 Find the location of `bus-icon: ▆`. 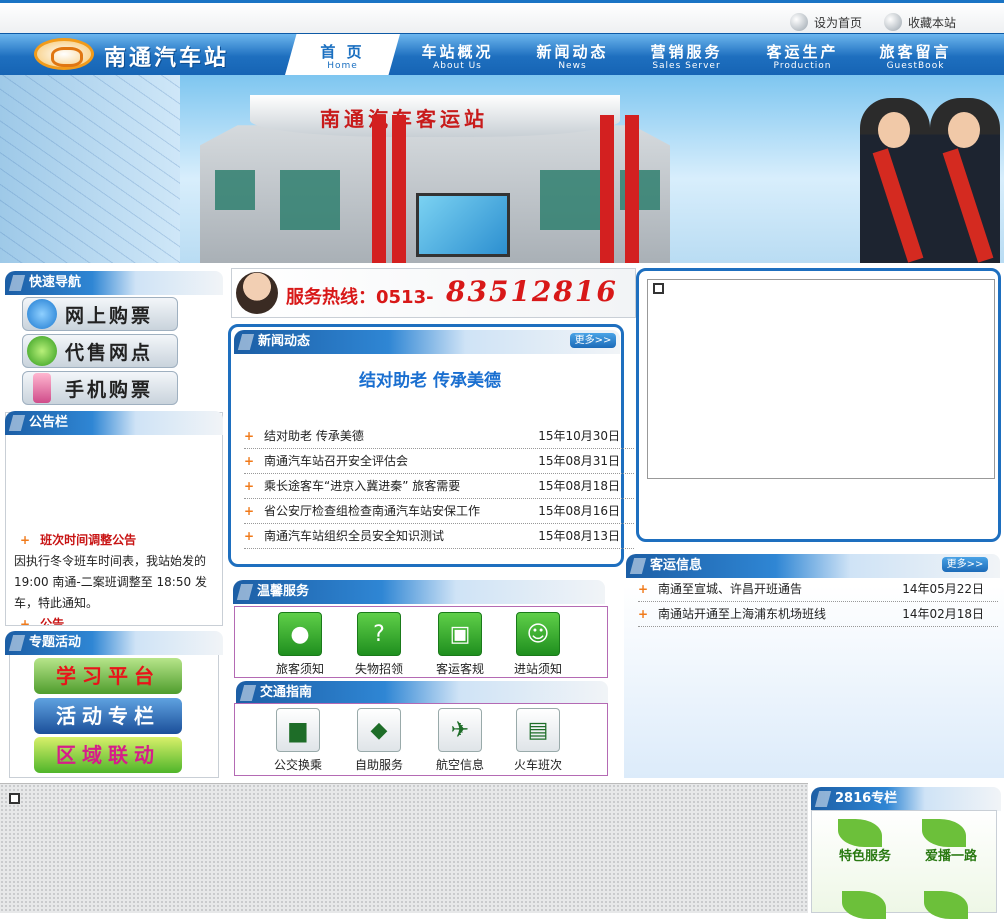

bus-icon: ▆ is located at coordinates (298, 730).